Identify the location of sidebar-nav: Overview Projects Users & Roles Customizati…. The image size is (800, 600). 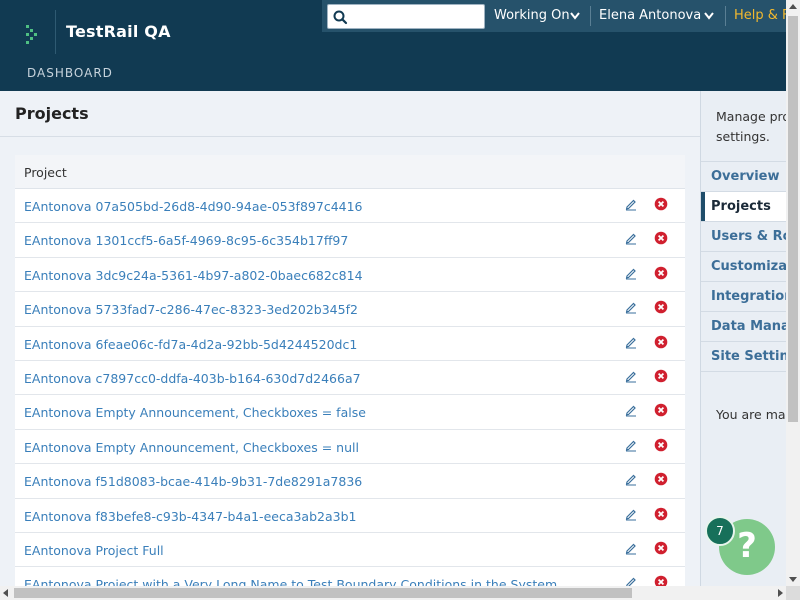
(743, 266).